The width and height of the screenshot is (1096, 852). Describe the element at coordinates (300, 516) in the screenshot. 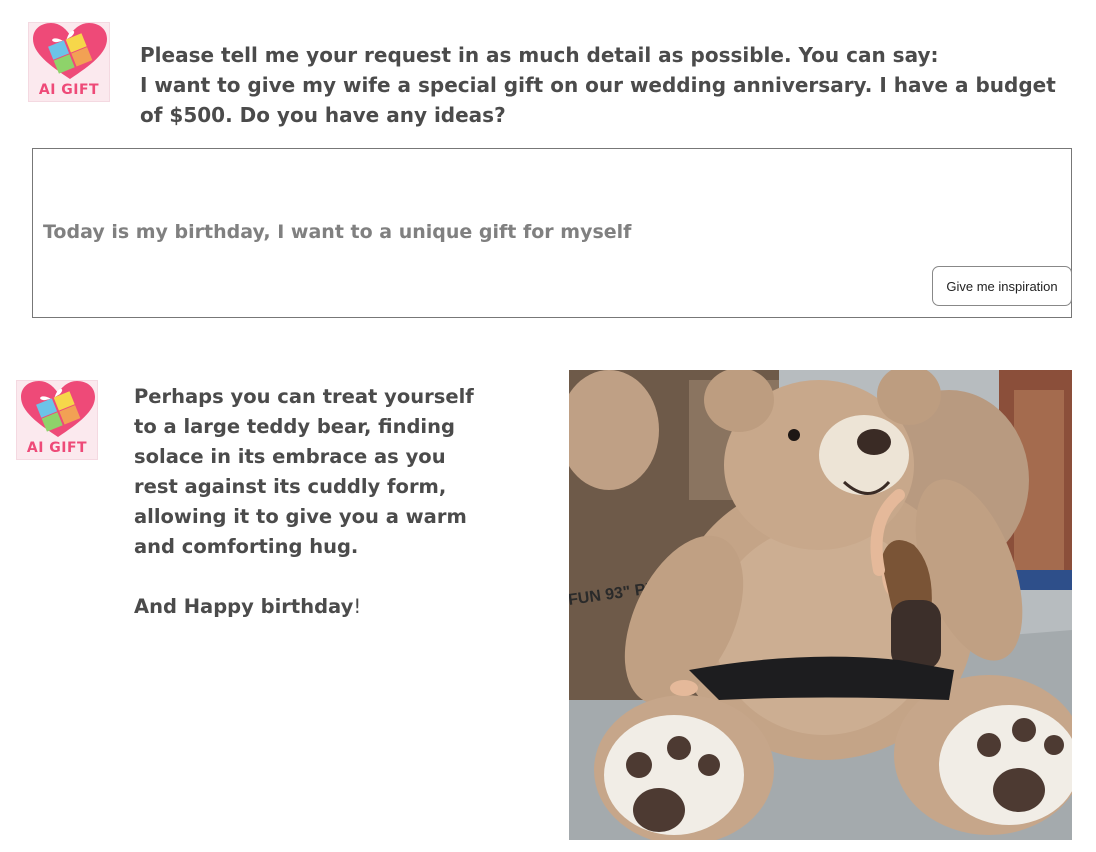

I see `answer-line: allowing it to give you a warm` at that location.